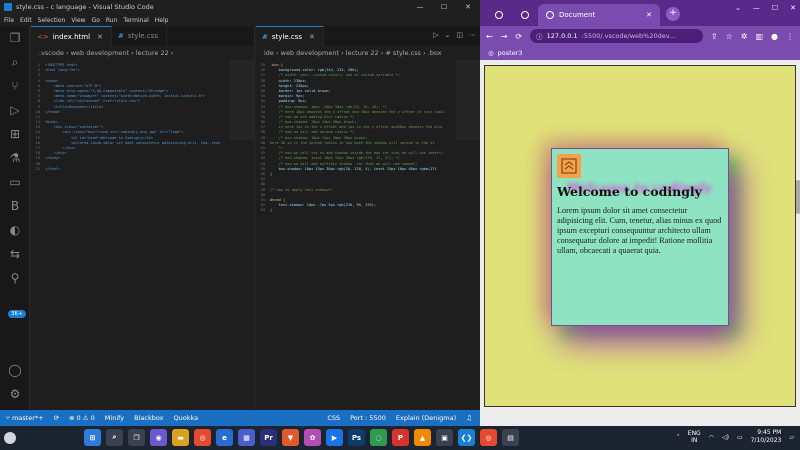 Image resolution: width=800 pixels, height=450 pixels. What do you see at coordinates (798, 197) in the screenshot?
I see `scrollbar-thumb` at bounding box center [798, 197].